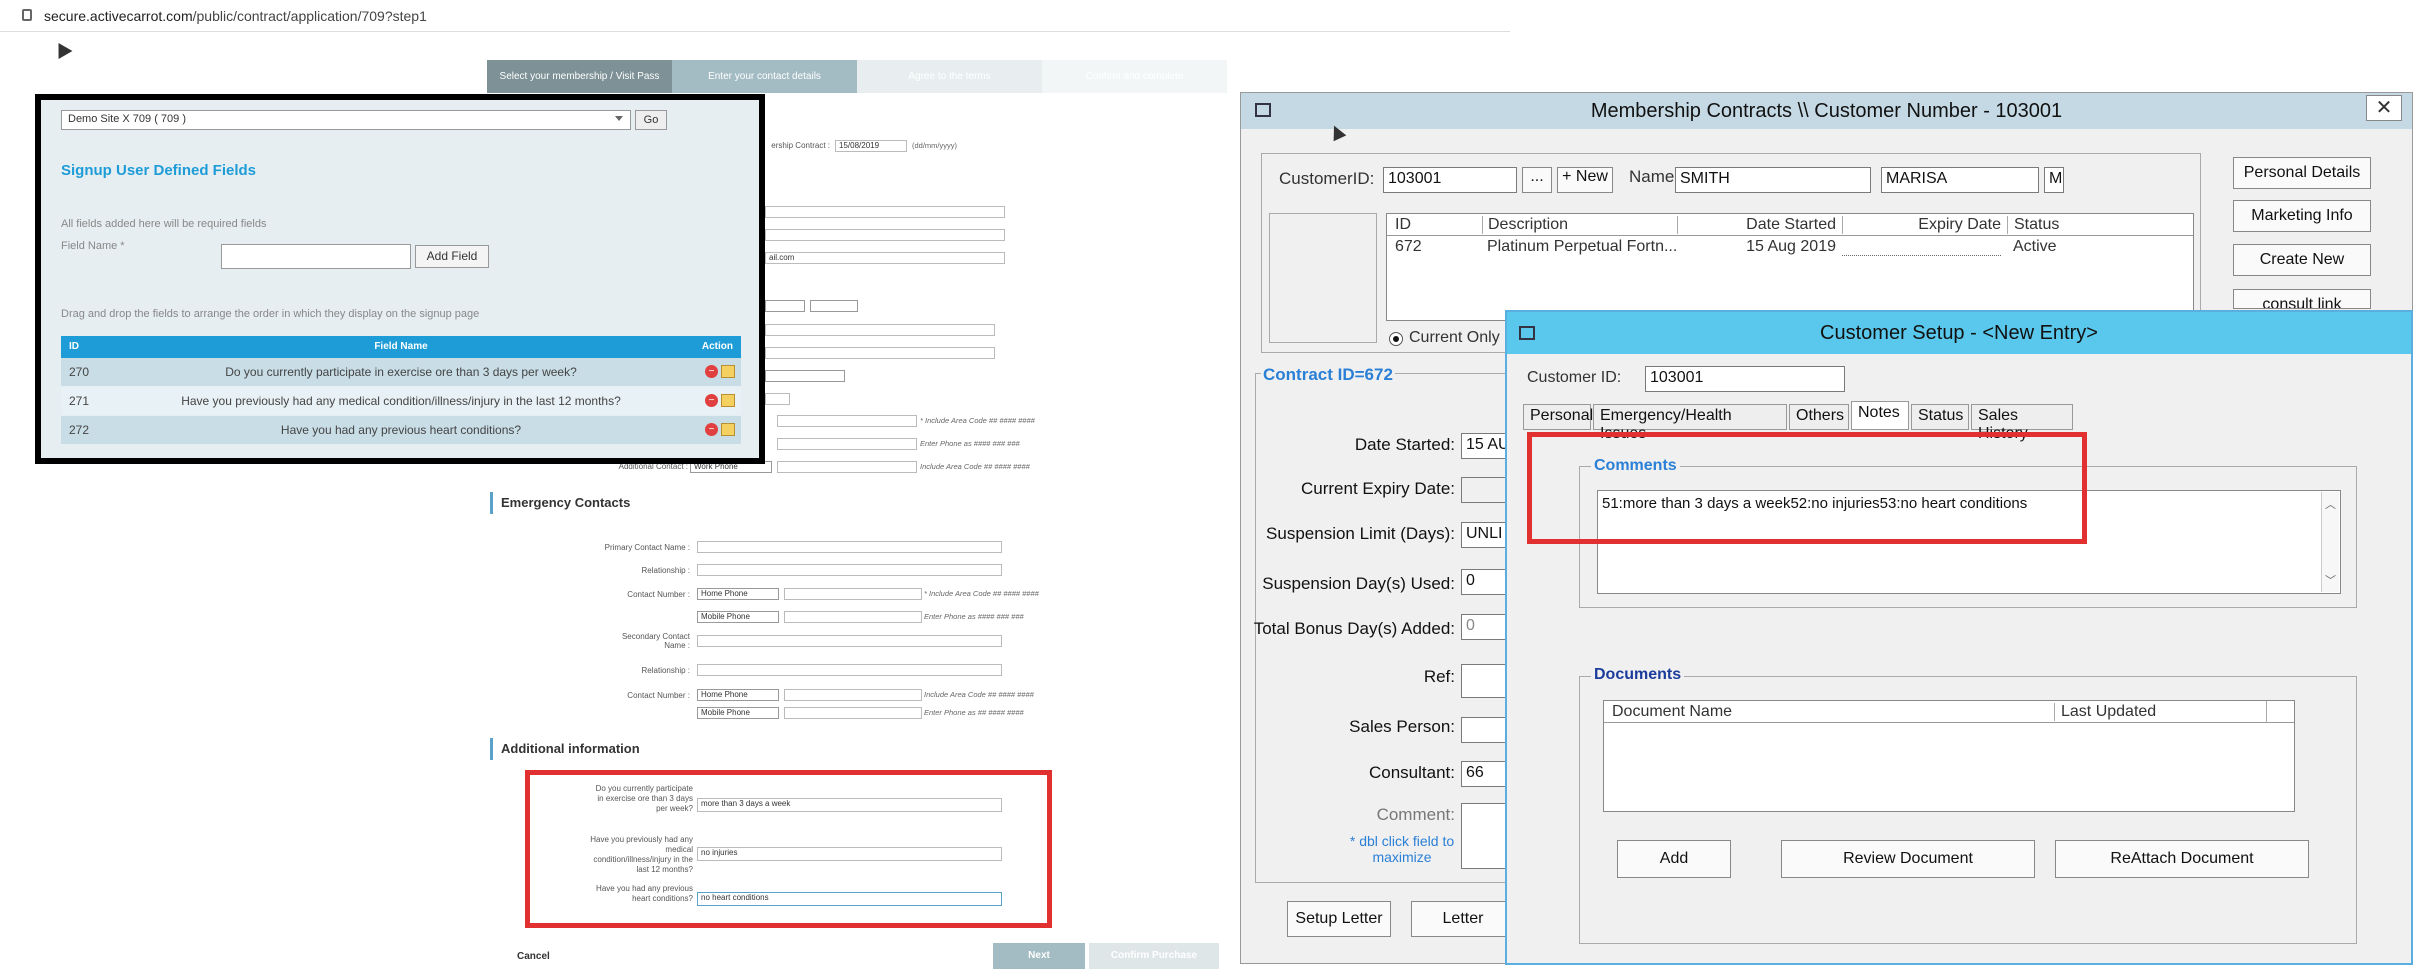  What do you see at coordinates (665, 570) in the screenshot?
I see `relationship-label-1: Relationship :` at bounding box center [665, 570].